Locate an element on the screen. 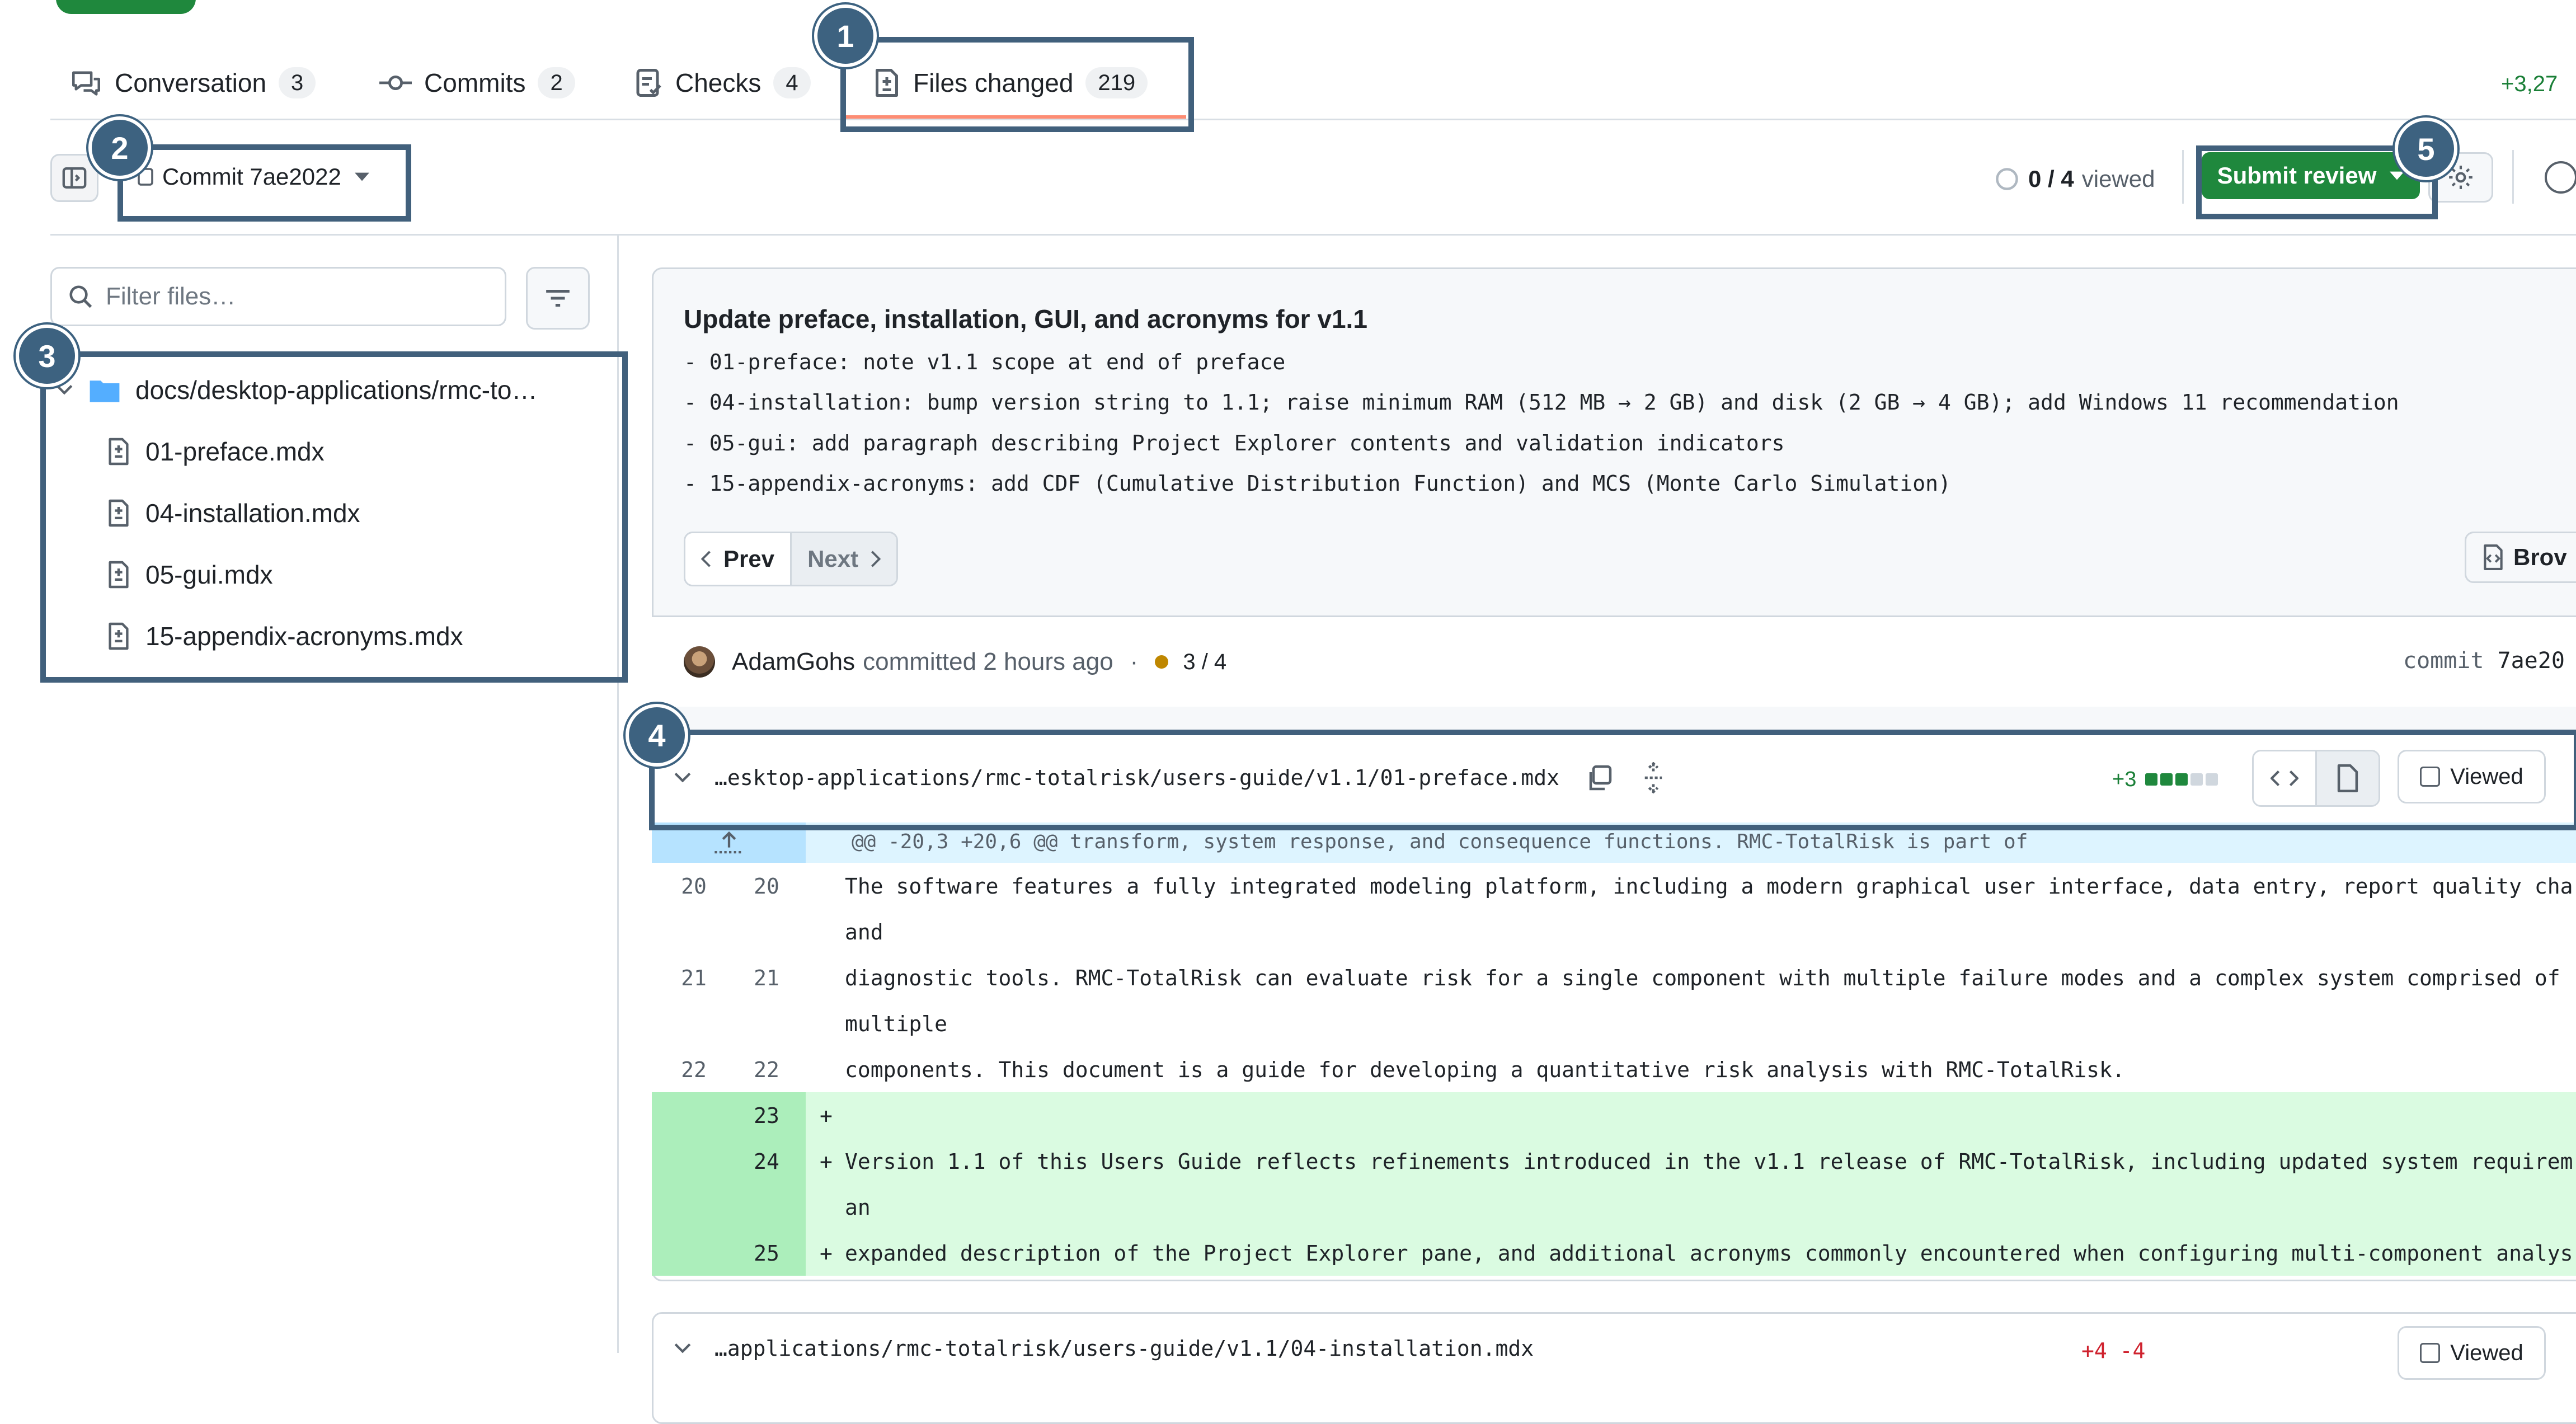  new-line-number: 24 is located at coordinates (767, 1161).